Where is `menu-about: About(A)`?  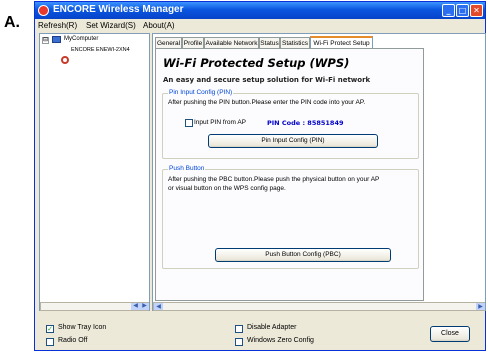 menu-about: About(A) is located at coordinates (159, 25).